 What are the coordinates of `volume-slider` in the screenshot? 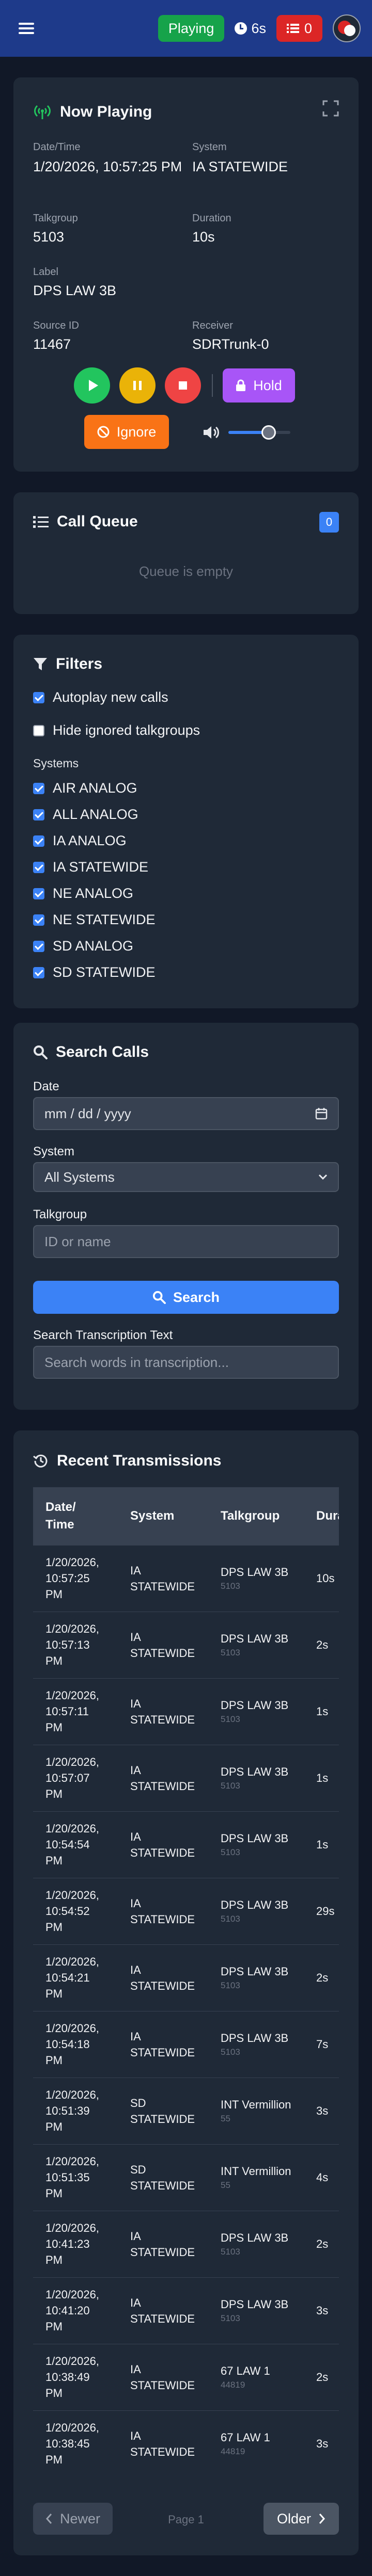 It's located at (259, 433).